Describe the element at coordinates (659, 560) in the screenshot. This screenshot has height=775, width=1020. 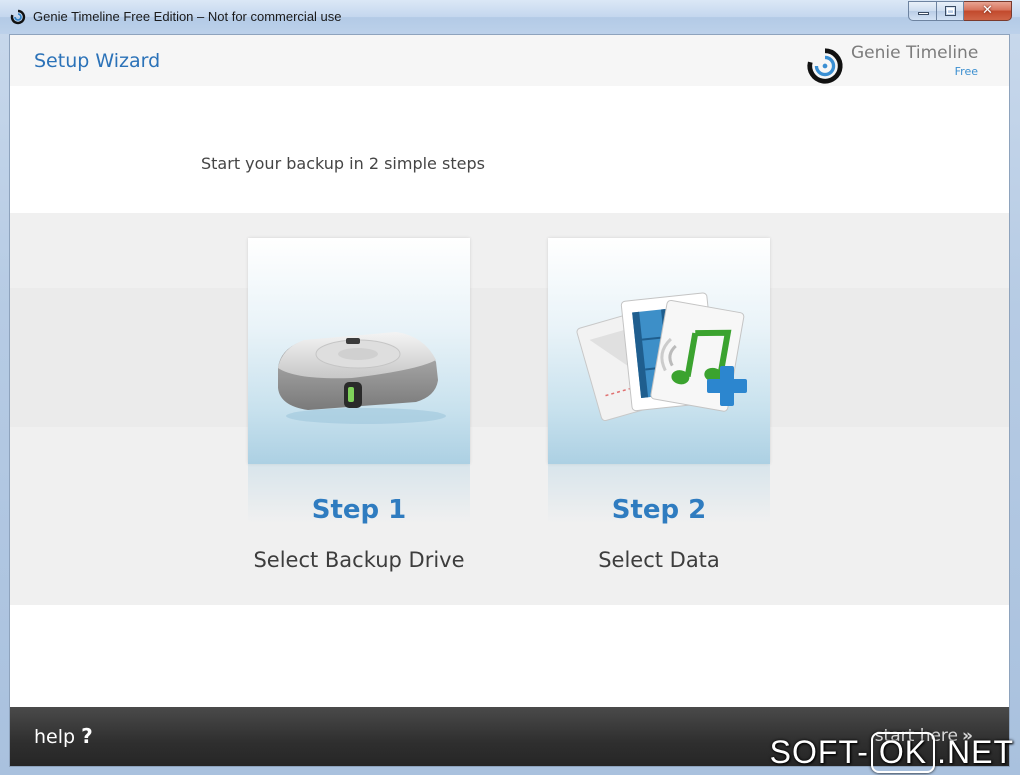
I see `step-2-label: Select Data` at that location.